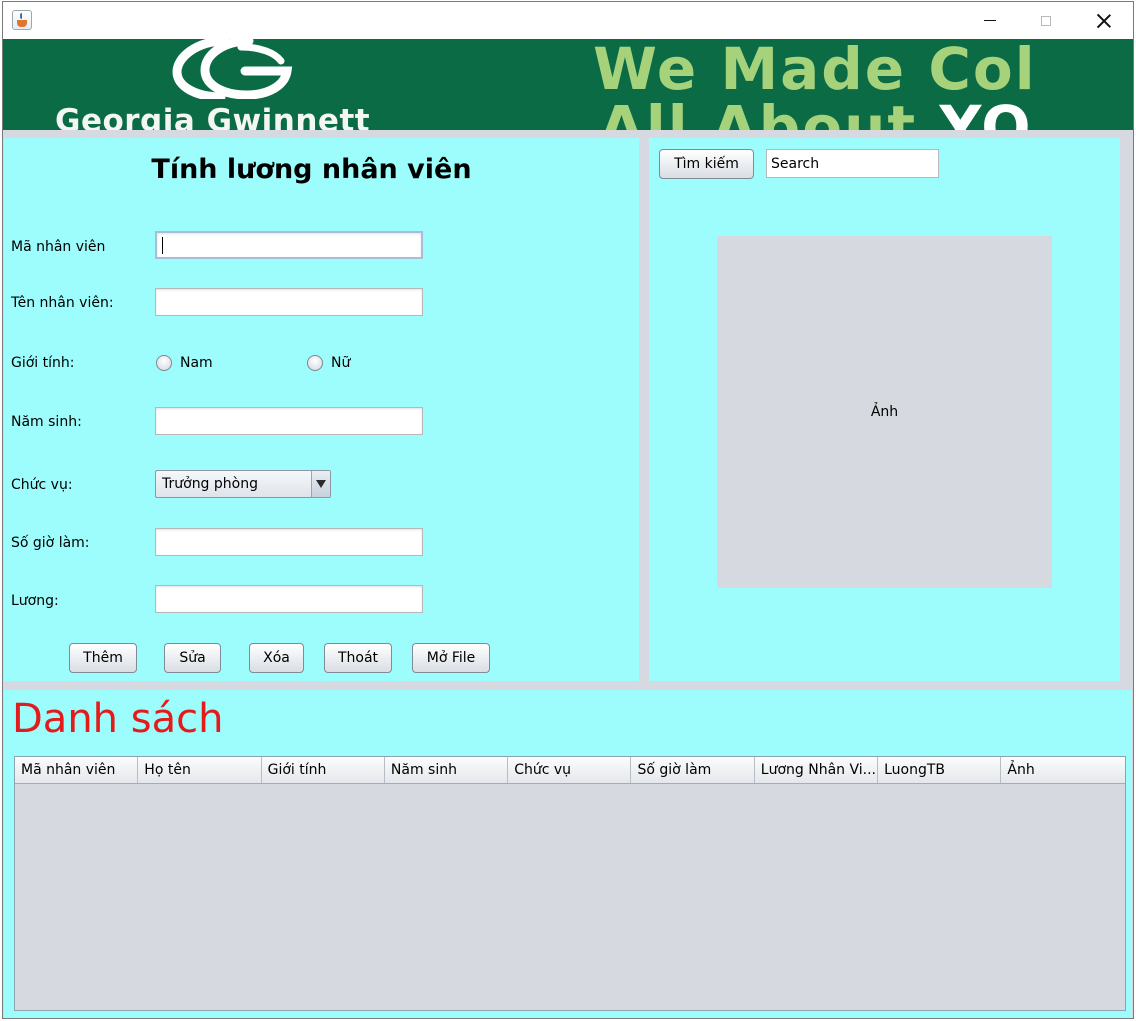 The width and height of the screenshot is (1136, 1021). Describe the element at coordinates (196, 363) in the screenshot. I see `gender-male-label: Nam` at that location.